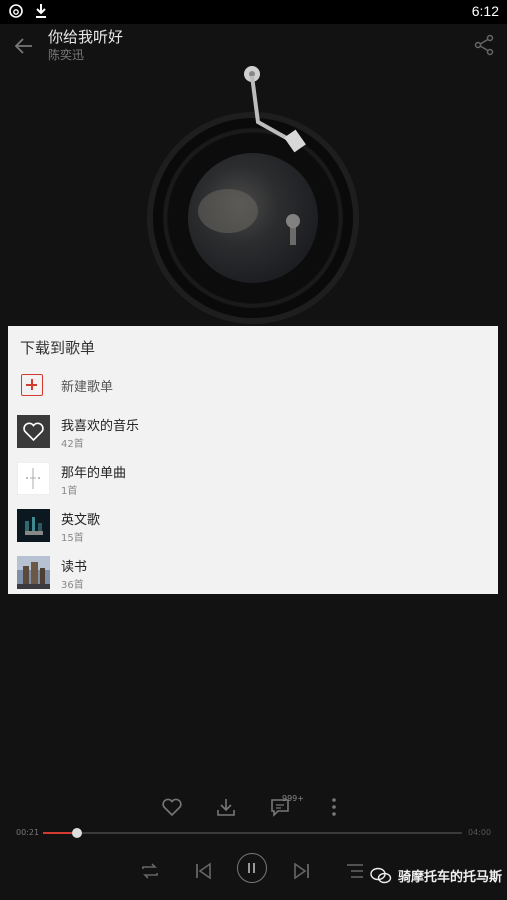 Image resolution: width=507 pixels, height=900 pixels. What do you see at coordinates (450, 877) in the screenshot?
I see `watermark-text: 骑摩托车的托马斯` at bounding box center [450, 877].